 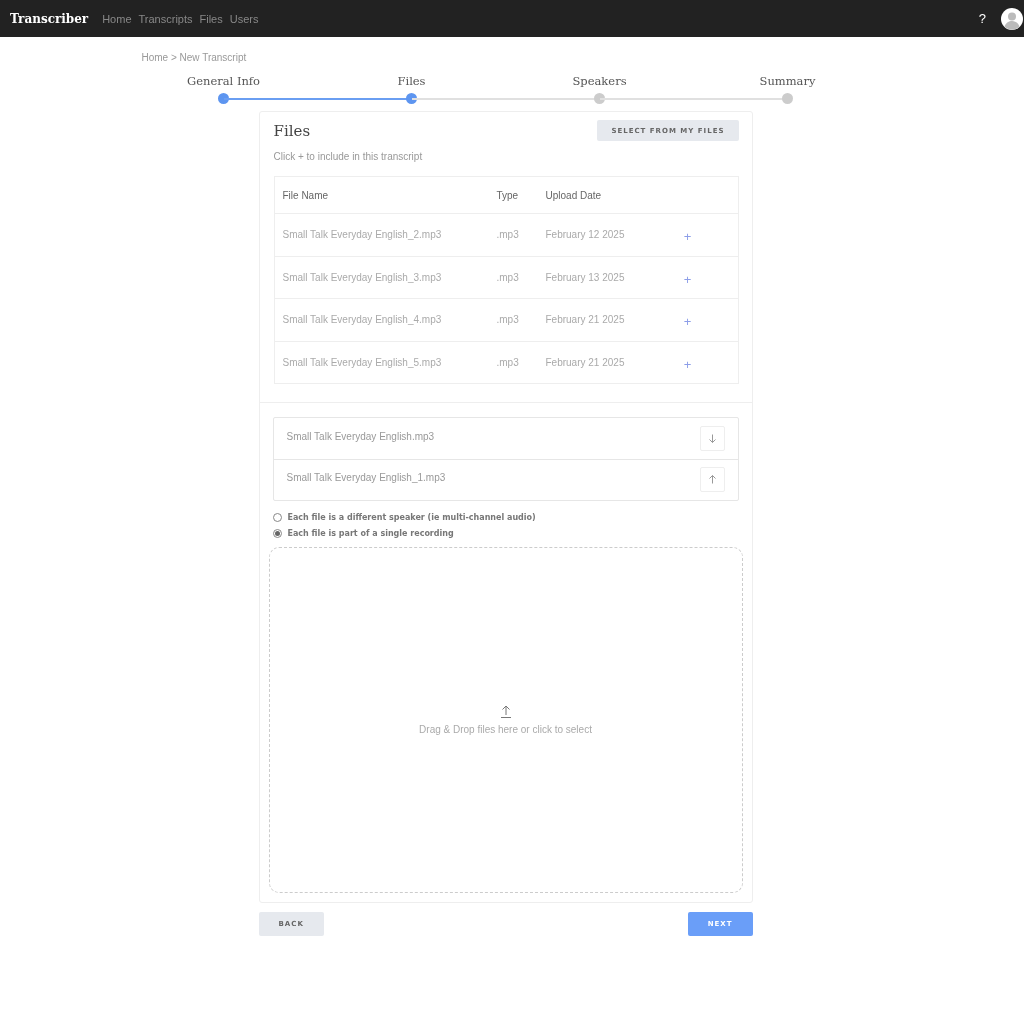 I want to click on step-label: Files, so click(x=411, y=83).